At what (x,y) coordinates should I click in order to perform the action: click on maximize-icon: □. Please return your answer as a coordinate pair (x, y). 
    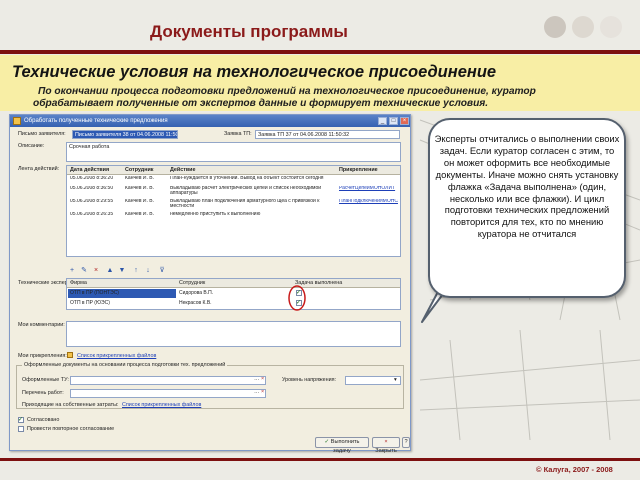
    Looking at the image, I should click on (393, 121).